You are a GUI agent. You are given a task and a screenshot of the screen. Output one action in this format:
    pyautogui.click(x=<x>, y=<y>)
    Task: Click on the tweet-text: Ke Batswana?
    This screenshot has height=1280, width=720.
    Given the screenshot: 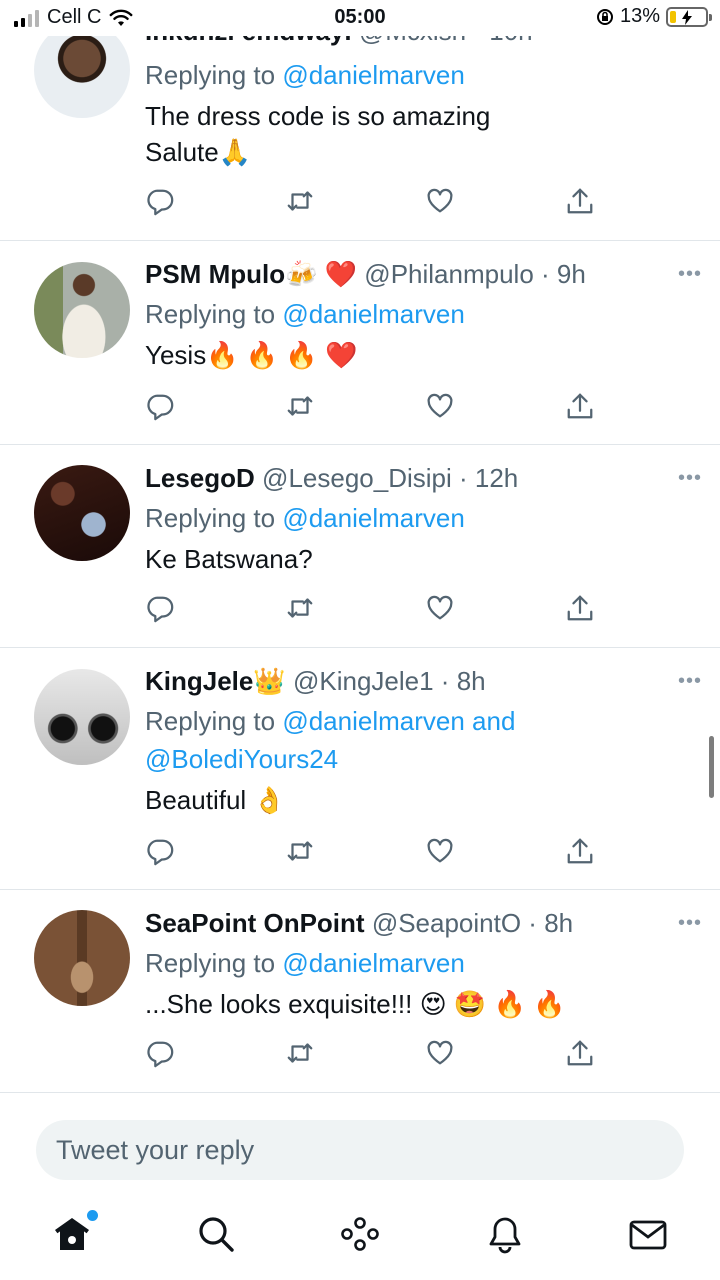 What is the action you would take?
    pyautogui.click(x=229, y=559)
    